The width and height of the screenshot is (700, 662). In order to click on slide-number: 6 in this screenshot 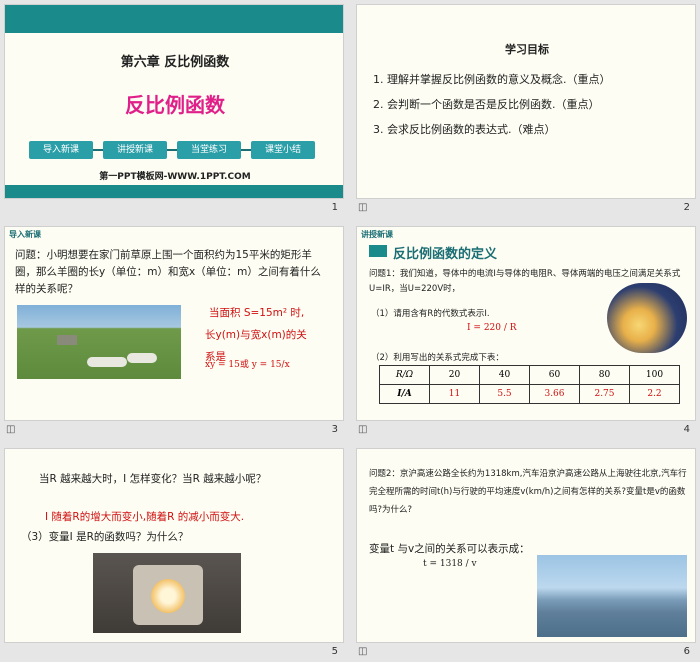, I will do `click(686, 651)`.